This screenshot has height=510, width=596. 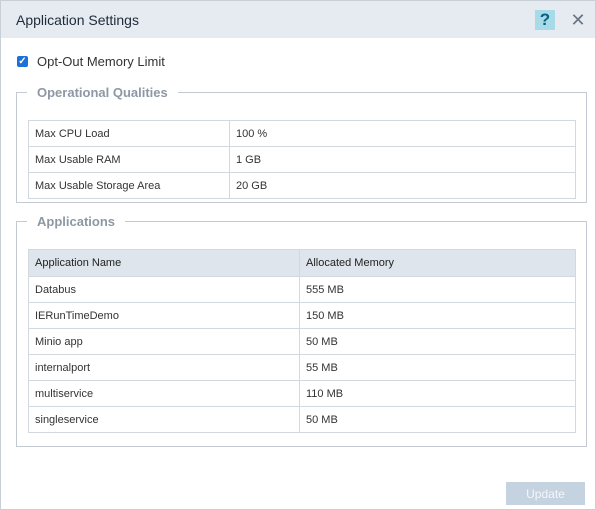 I want to click on table-row: Max Usable Storage Area 20 GB, so click(x=302, y=185).